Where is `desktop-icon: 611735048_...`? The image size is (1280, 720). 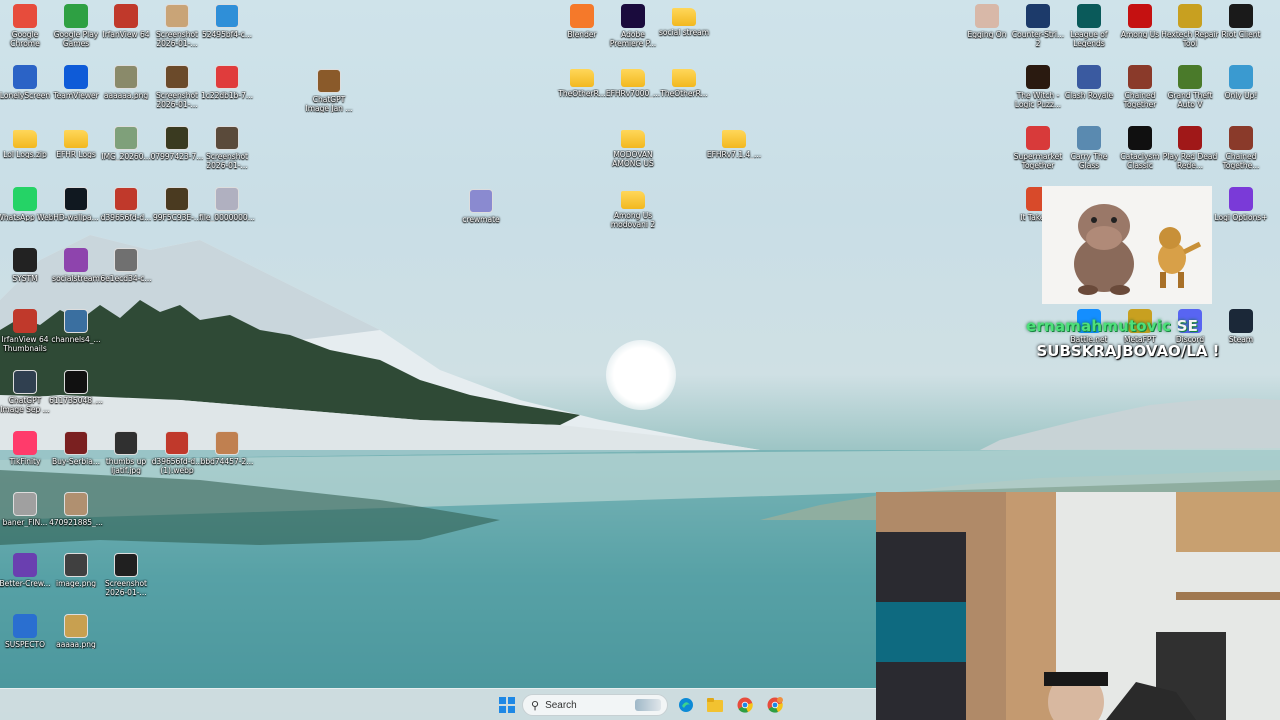 desktop-icon: 611735048_... is located at coordinates (76, 395).